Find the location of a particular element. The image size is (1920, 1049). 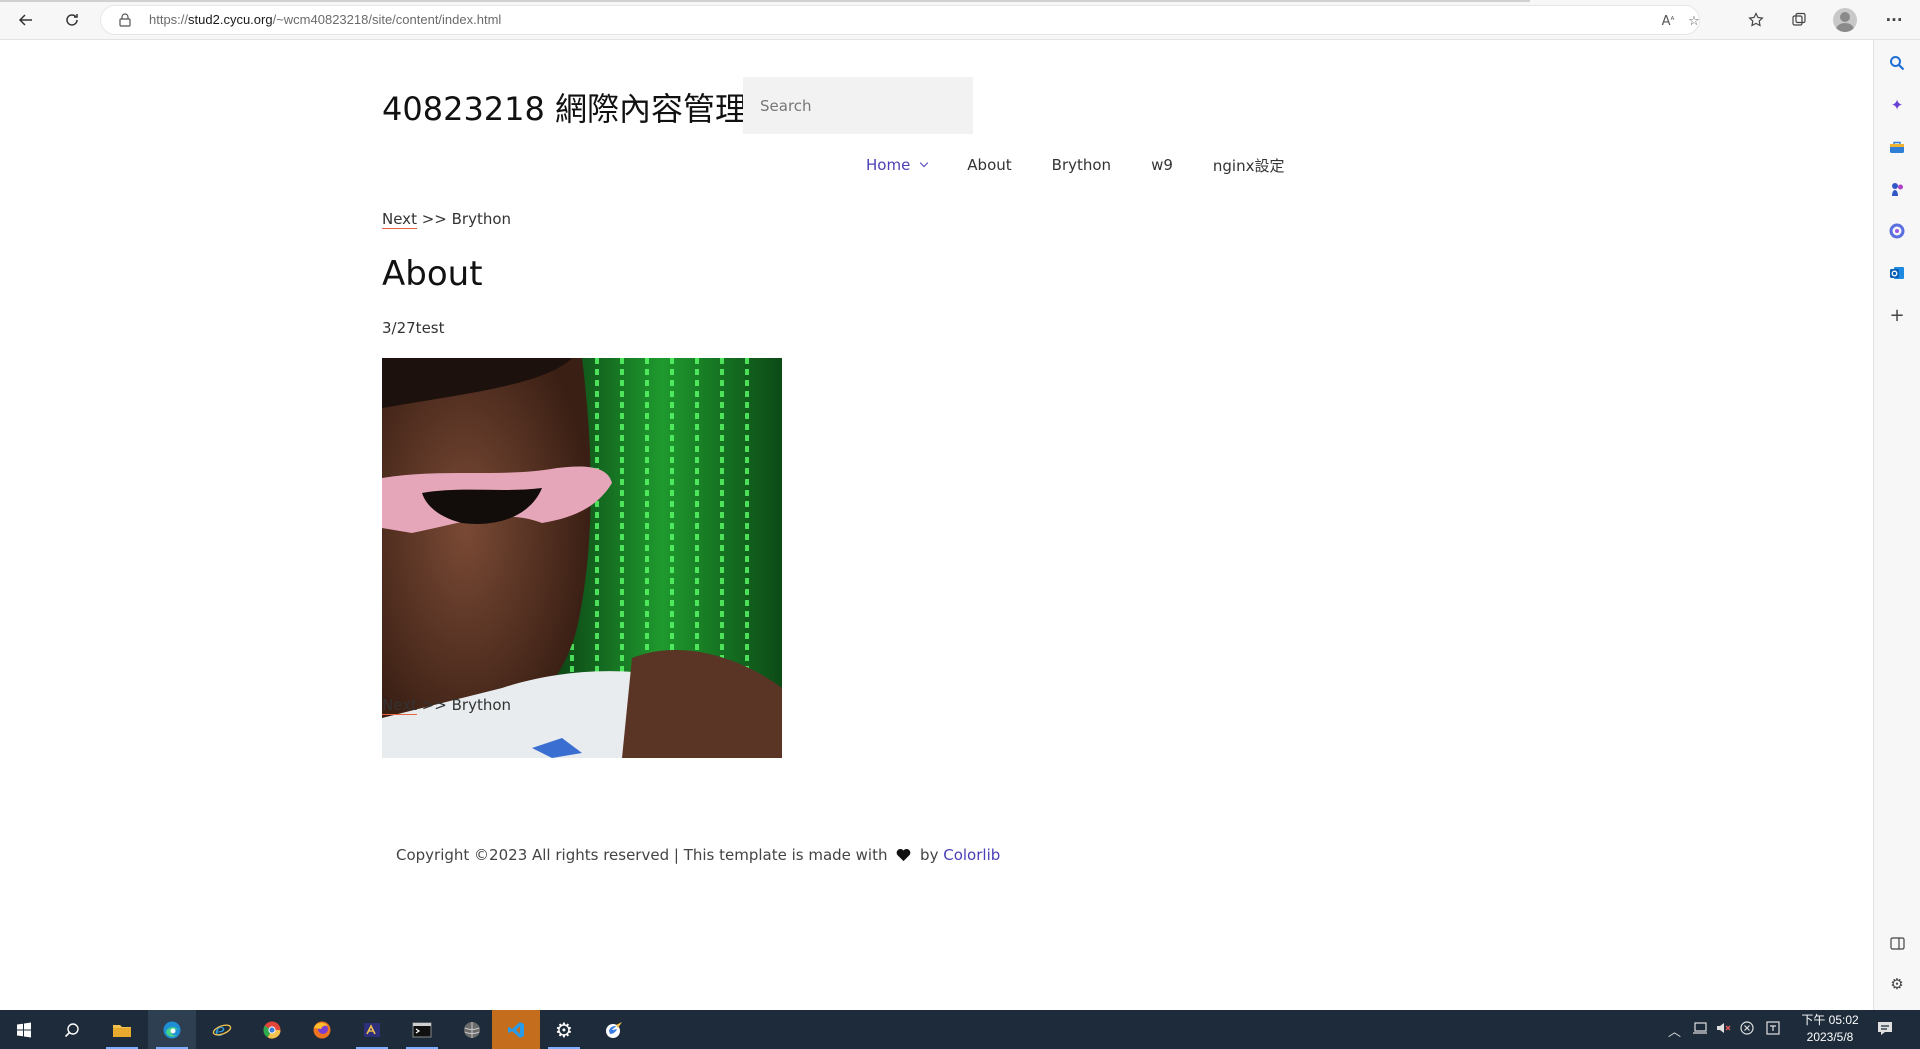

speaker-muted-icon is located at coordinates (1724, 1028).